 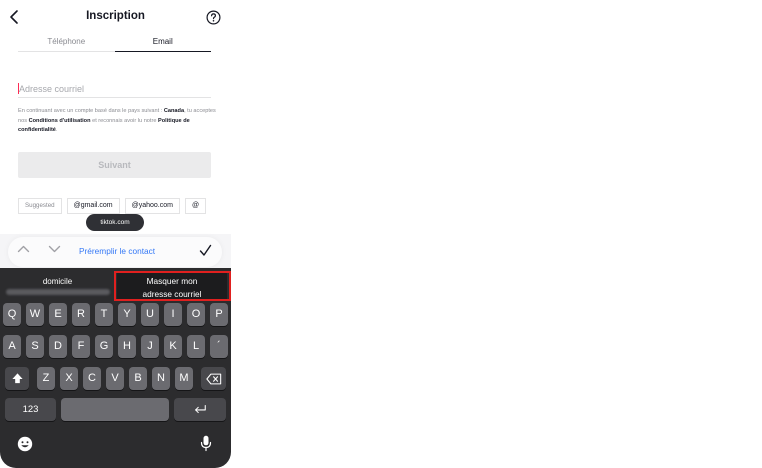 What do you see at coordinates (205, 250) in the screenshot?
I see `checkmark-icon` at bounding box center [205, 250].